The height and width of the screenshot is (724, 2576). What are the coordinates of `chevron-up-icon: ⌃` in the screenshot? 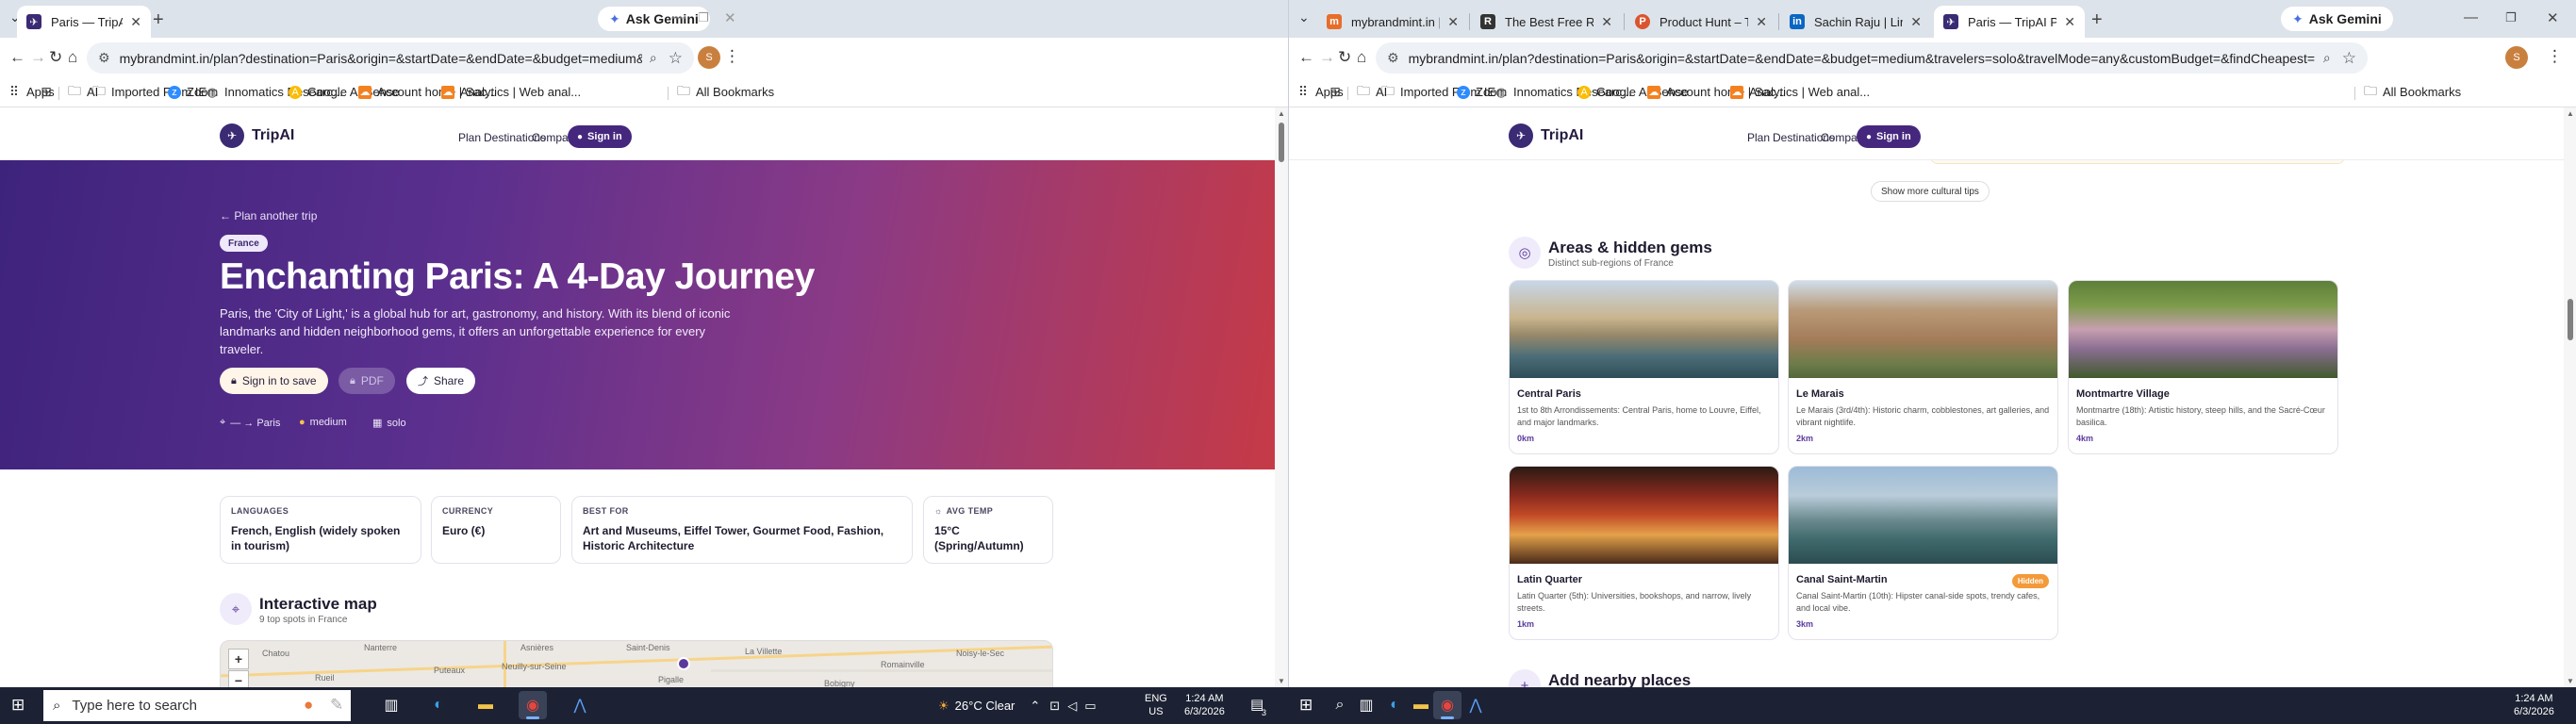 It's located at (1035, 706).